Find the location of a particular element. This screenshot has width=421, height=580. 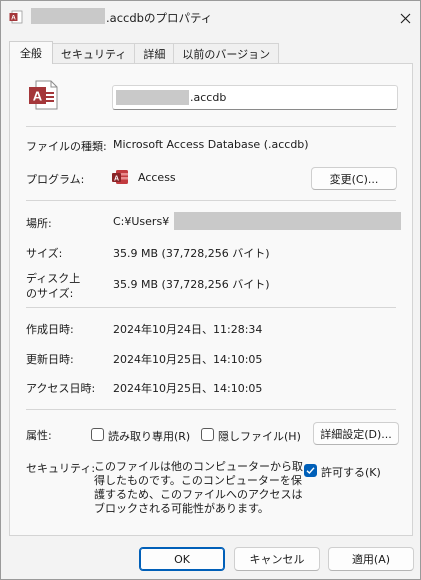

close-button is located at coordinates (405, 18).